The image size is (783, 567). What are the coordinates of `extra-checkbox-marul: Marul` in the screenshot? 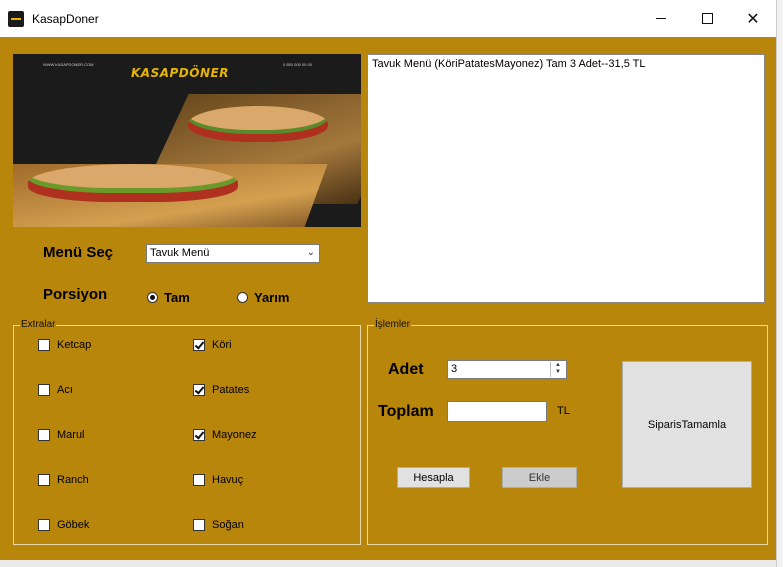 It's located at (61, 435).